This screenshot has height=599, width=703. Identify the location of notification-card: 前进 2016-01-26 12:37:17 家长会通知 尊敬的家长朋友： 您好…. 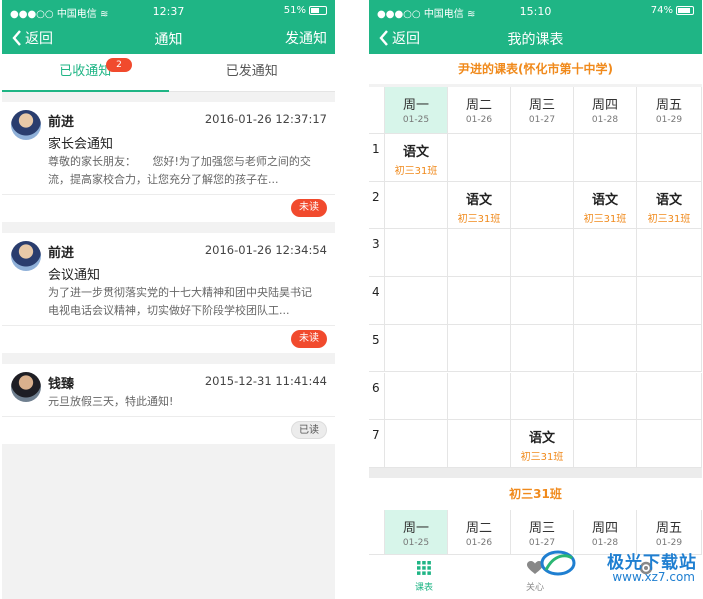
(168, 162).